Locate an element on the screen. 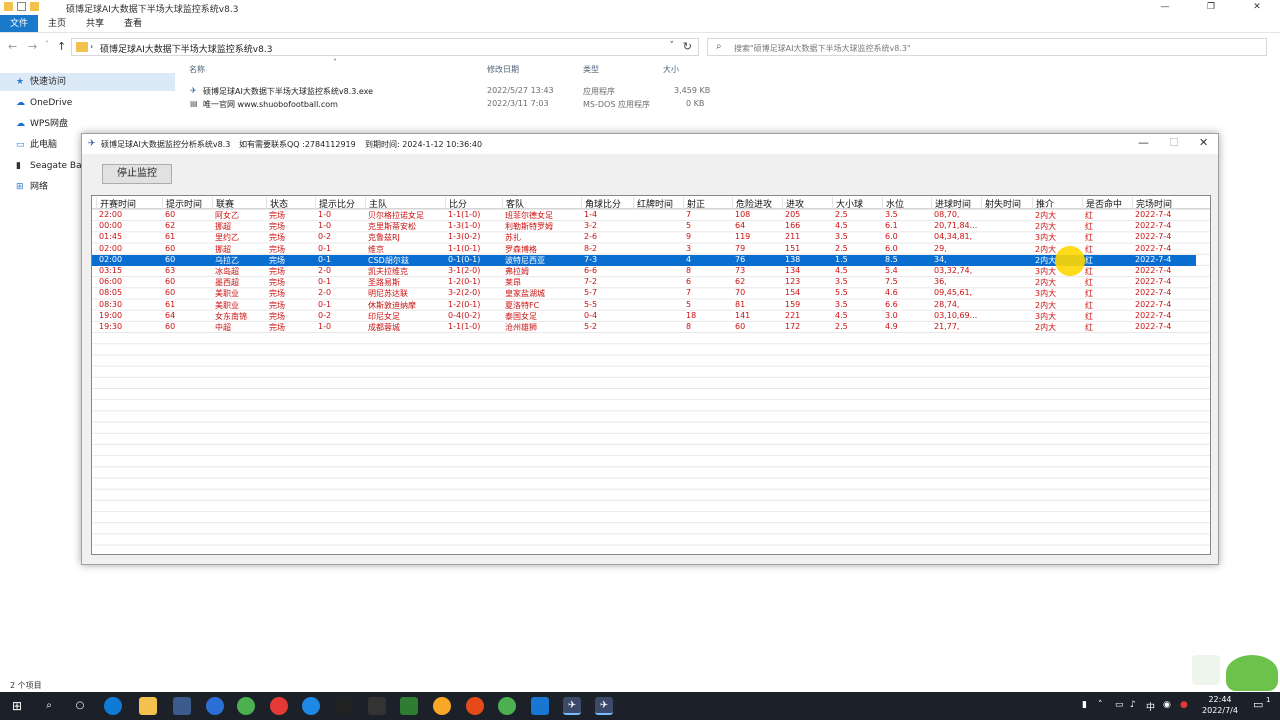 Image resolution: width=1280 pixels, height=720 pixels. column-header: 红牌时间 is located at coordinates (653, 203).